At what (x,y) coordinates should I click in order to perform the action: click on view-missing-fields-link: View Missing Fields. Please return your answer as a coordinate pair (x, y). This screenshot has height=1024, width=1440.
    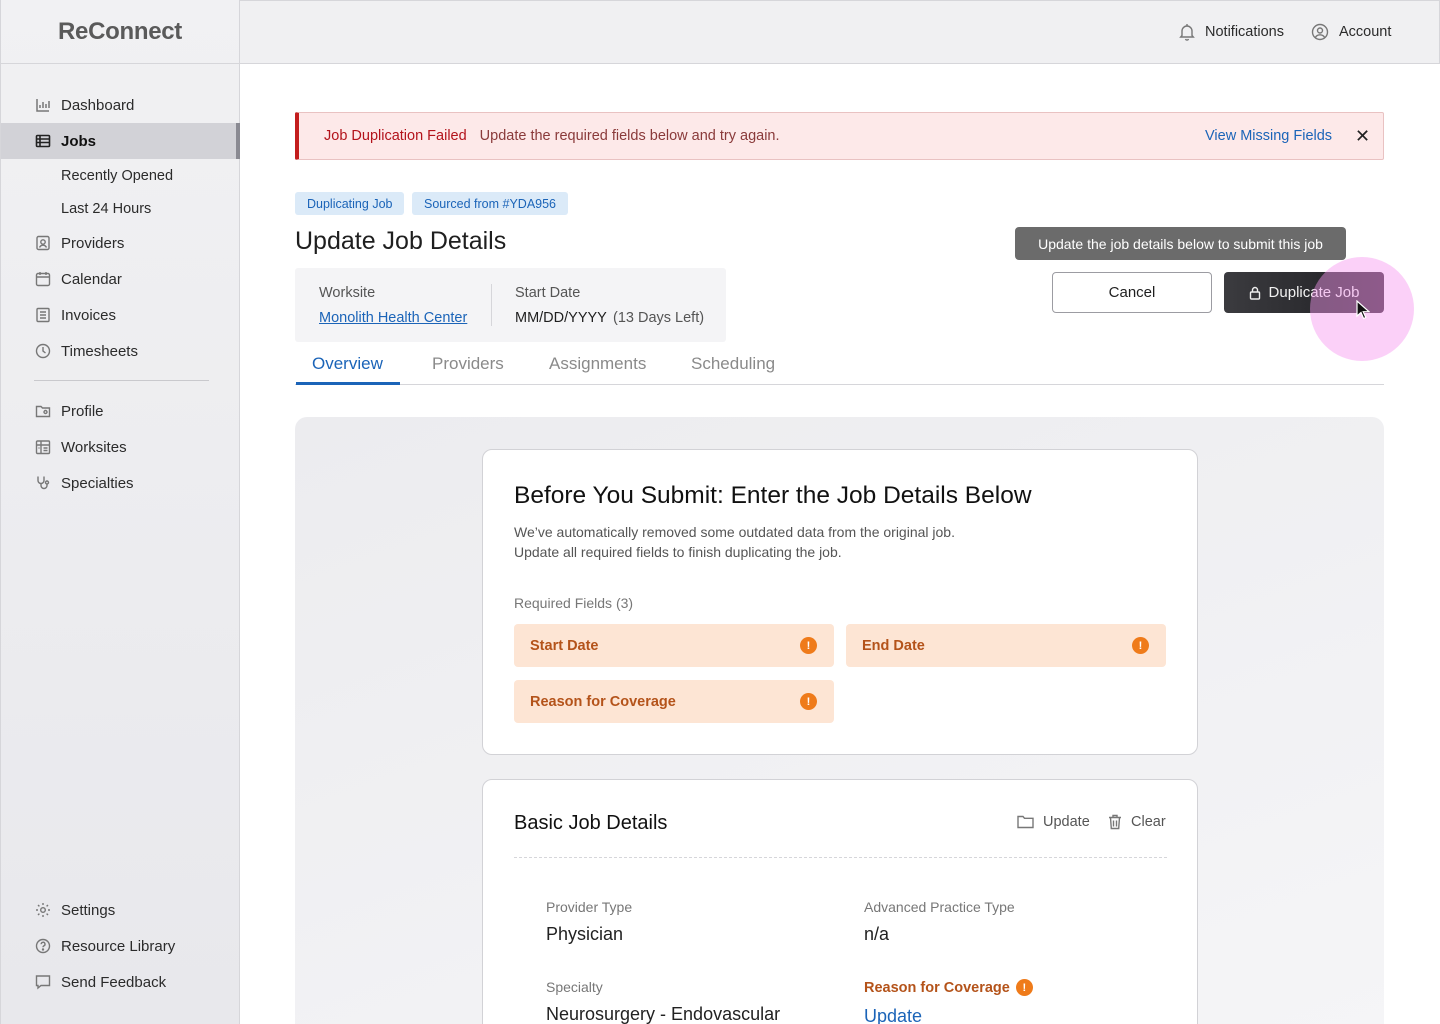
    Looking at the image, I should click on (1268, 136).